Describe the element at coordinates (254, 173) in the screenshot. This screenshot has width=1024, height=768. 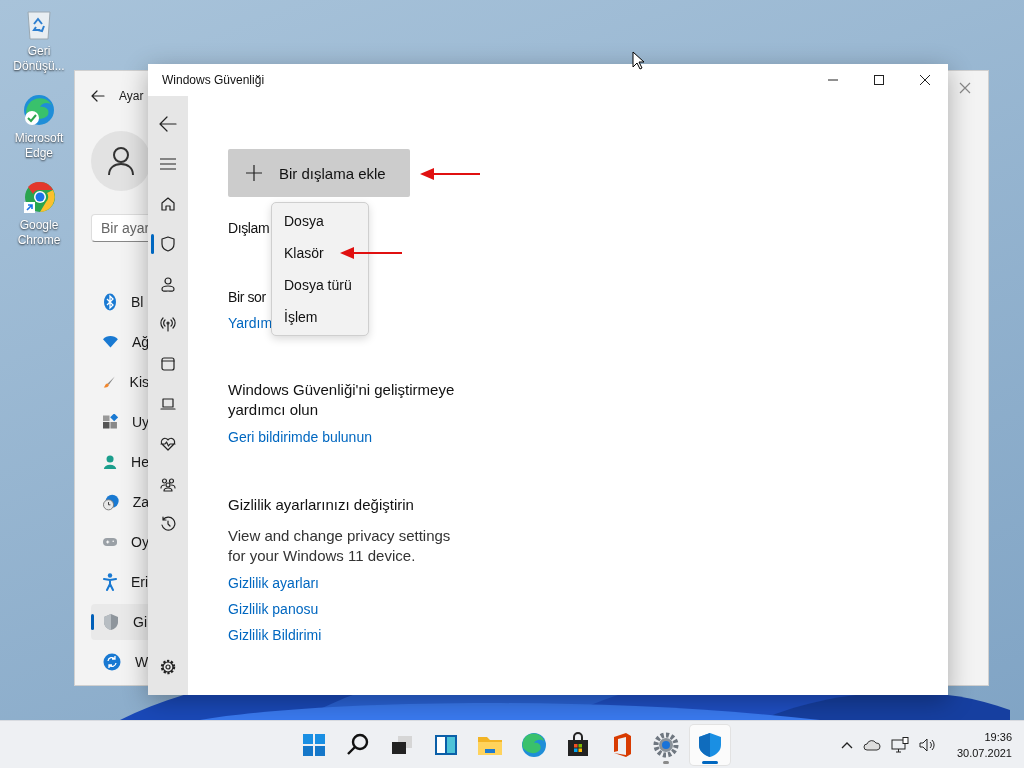
I see `plus-icon` at that location.